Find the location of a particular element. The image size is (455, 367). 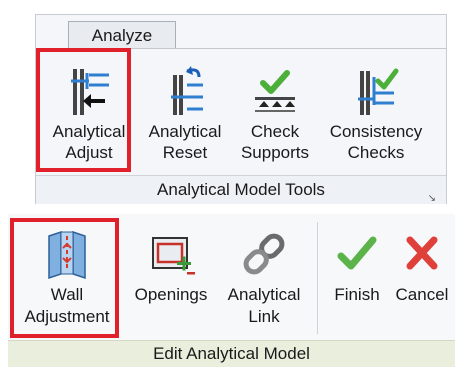

panel-title-text: Analytical Model Tools is located at coordinates (241, 189).